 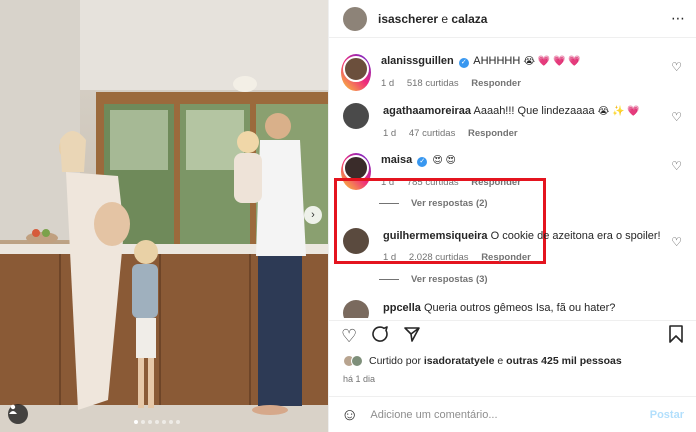 What do you see at coordinates (412, 335) in the screenshot?
I see `share-icon` at bounding box center [412, 335].